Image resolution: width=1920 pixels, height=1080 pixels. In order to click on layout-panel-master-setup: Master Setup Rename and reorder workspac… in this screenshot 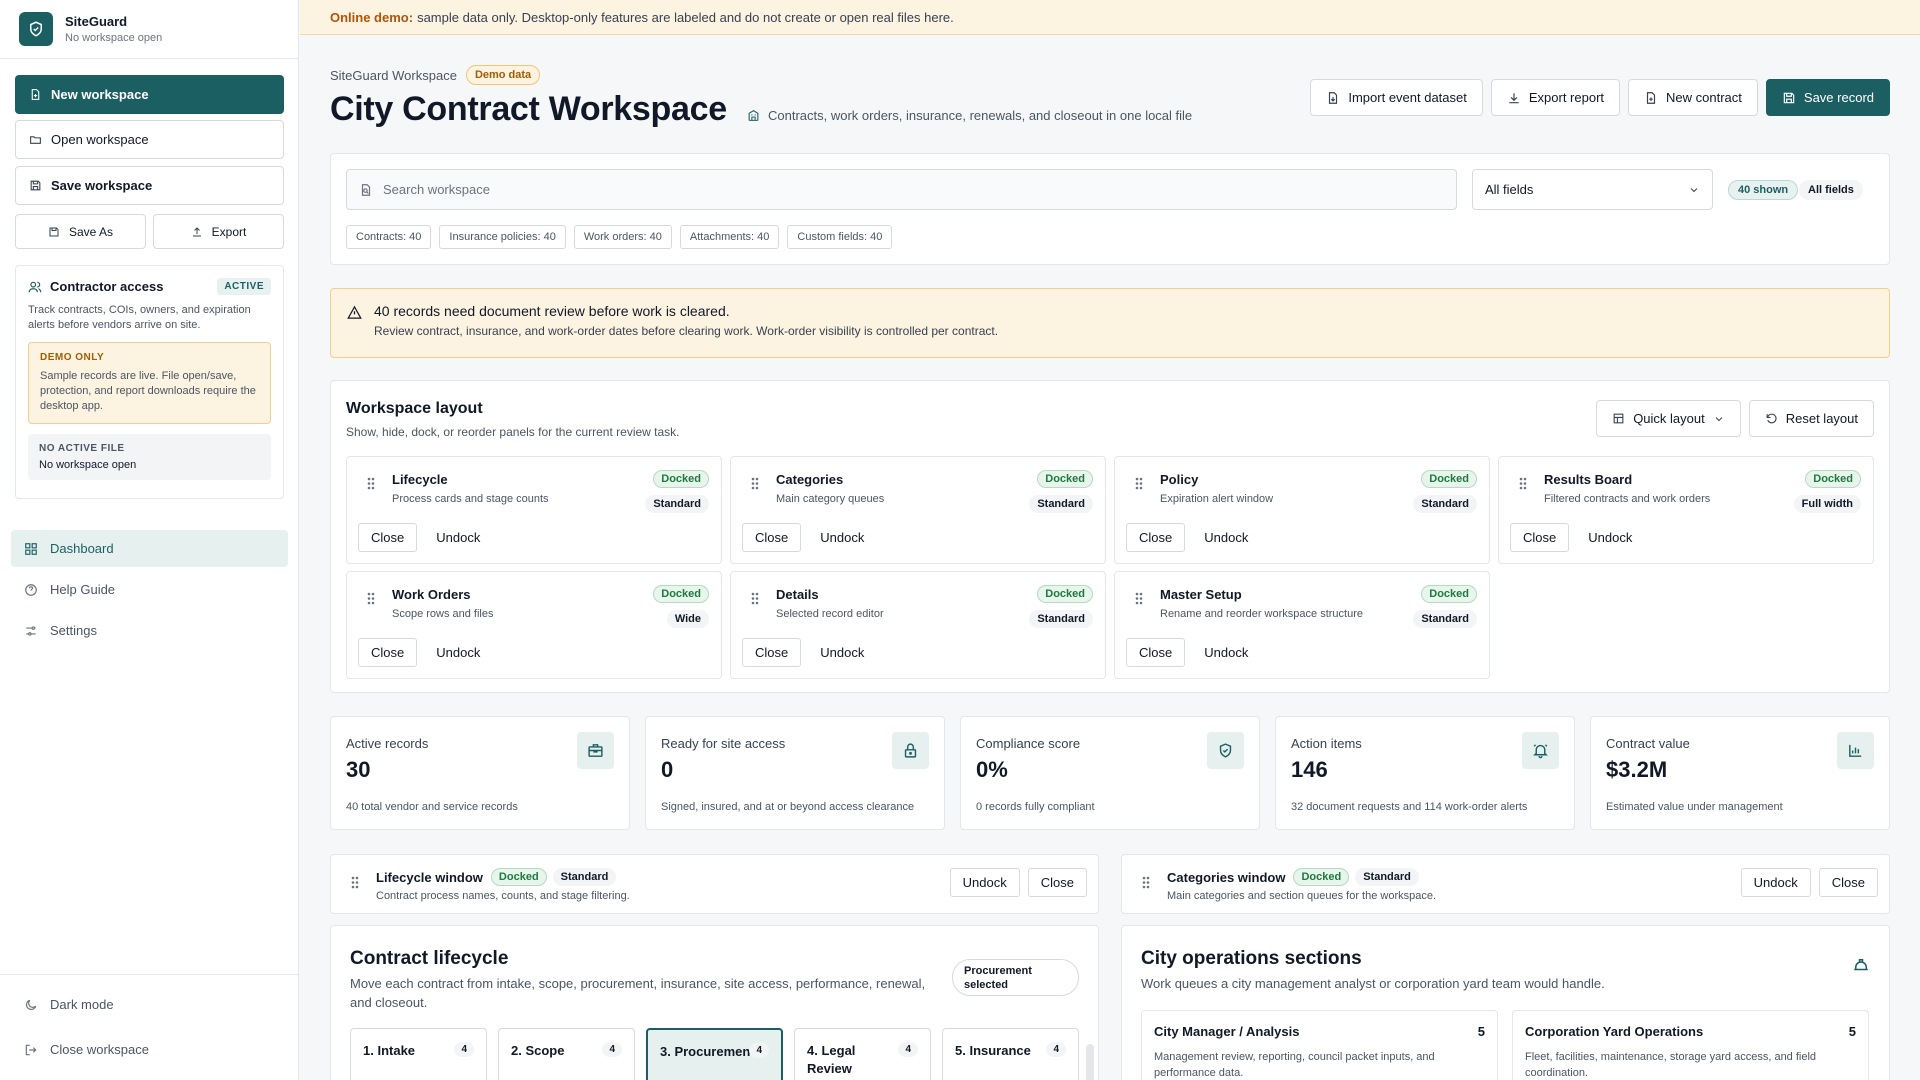, I will do `click(1302, 625)`.